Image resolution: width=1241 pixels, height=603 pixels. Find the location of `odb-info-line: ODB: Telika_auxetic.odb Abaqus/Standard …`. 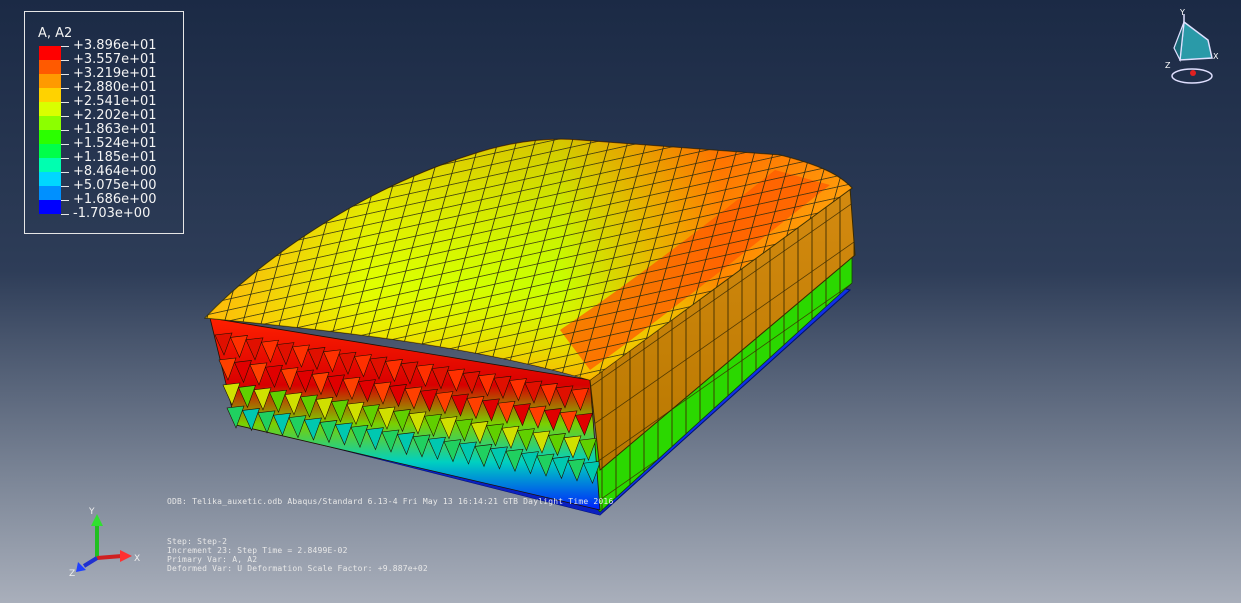

odb-info-line: ODB: Telika_auxetic.odb Abaqus/Standard … is located at coordinates (390, 501).